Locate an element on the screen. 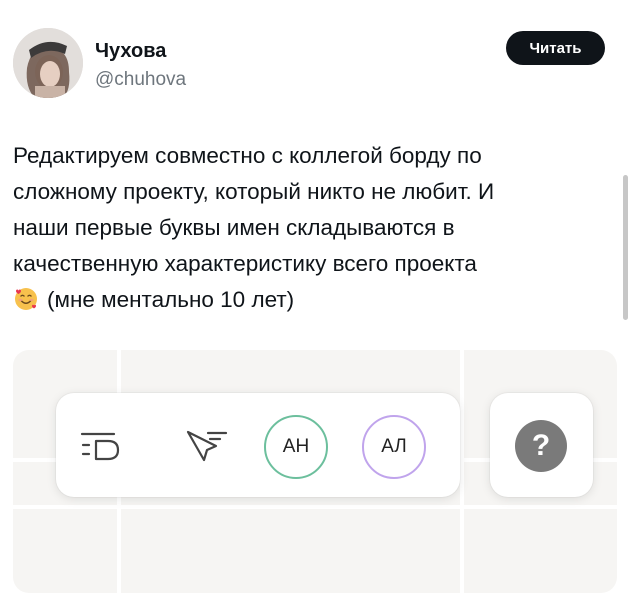 The image size is (631, 600). user-avatar-an: АН is located at coordinates (296, 447).